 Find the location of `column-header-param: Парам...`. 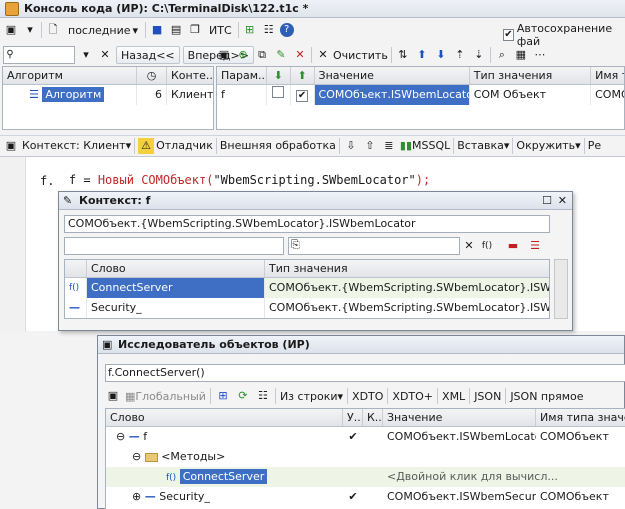

column-header-param: Парам... is located at coordinates (242, 75).